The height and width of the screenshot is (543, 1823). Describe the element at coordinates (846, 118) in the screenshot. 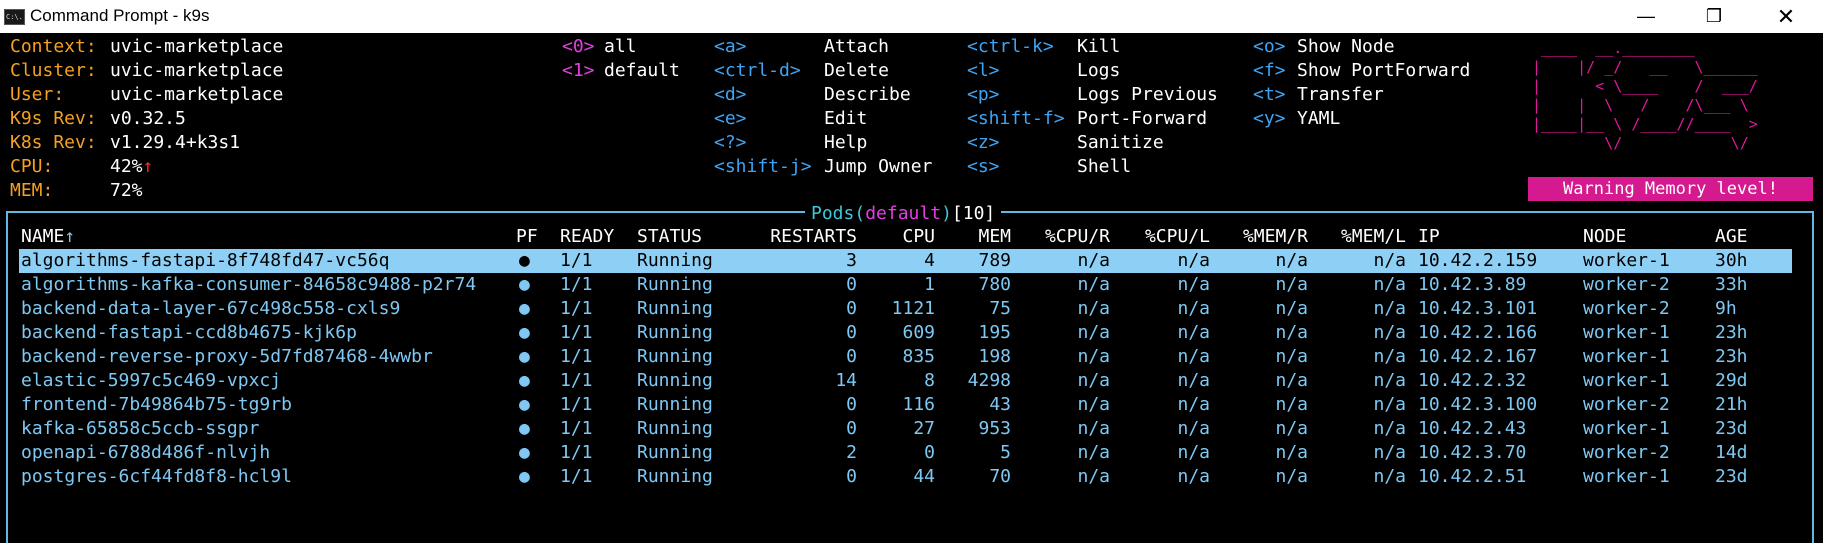

I see `shortcut-label: Edit` at that location.